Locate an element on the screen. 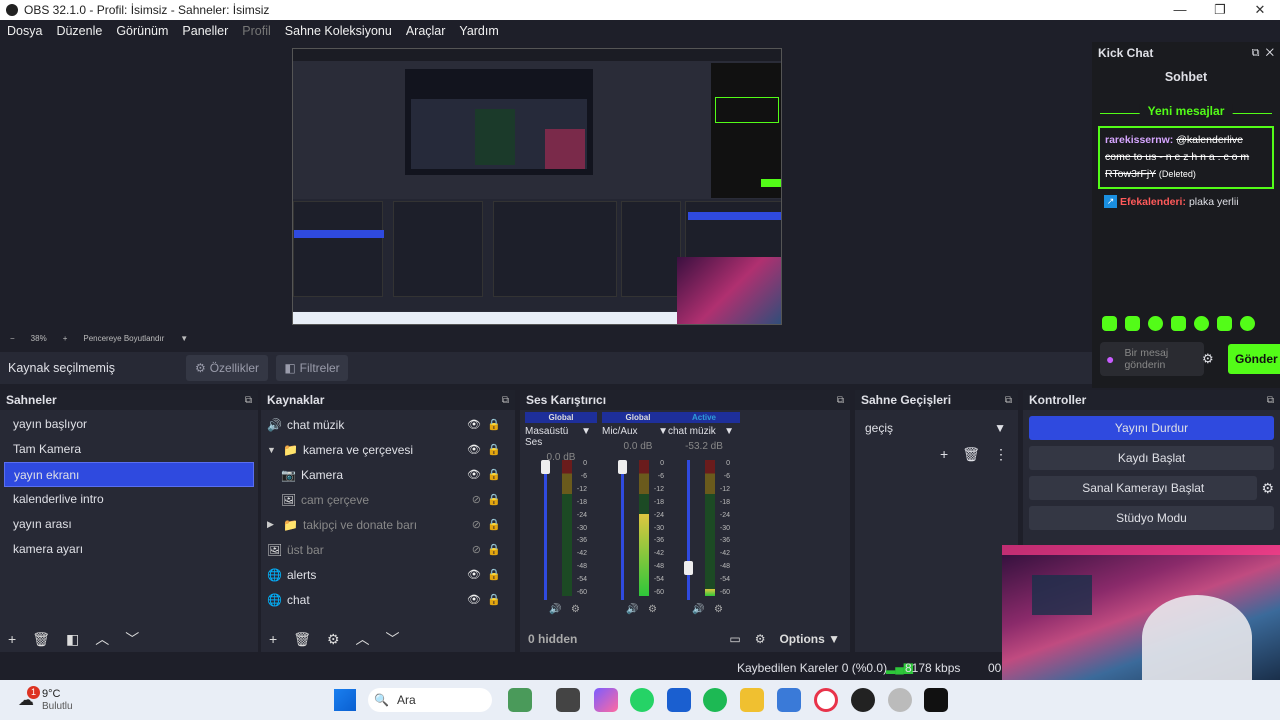 The image size is (1280, 720). scene-item: yayın arası is located at coordinates (129, 524).